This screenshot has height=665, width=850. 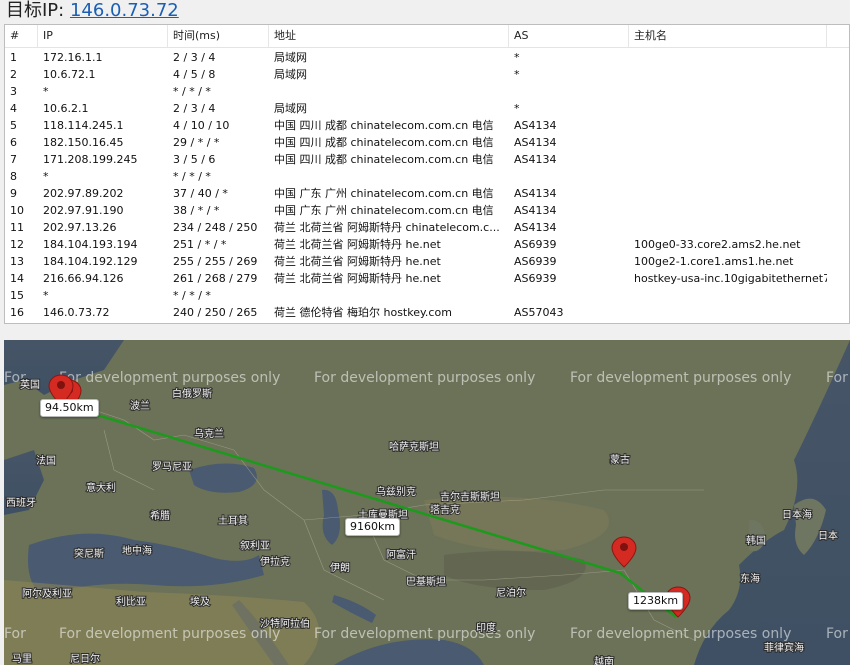 I want to click on cell-time: 251 / * / *, so click(x=200, y=244).